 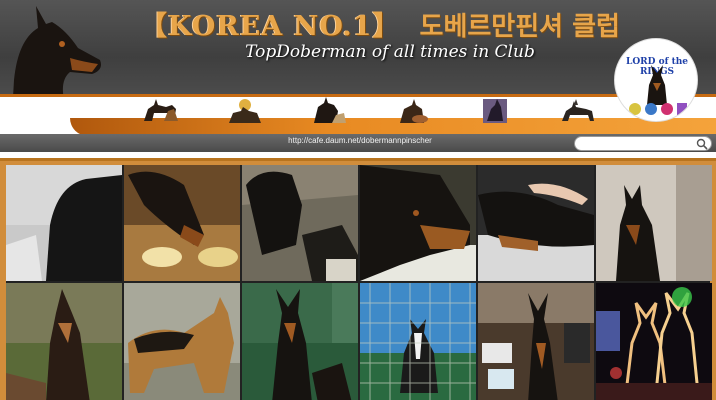 I want to click on photo-doberman-lying-grass, so click(x=64, y=341).